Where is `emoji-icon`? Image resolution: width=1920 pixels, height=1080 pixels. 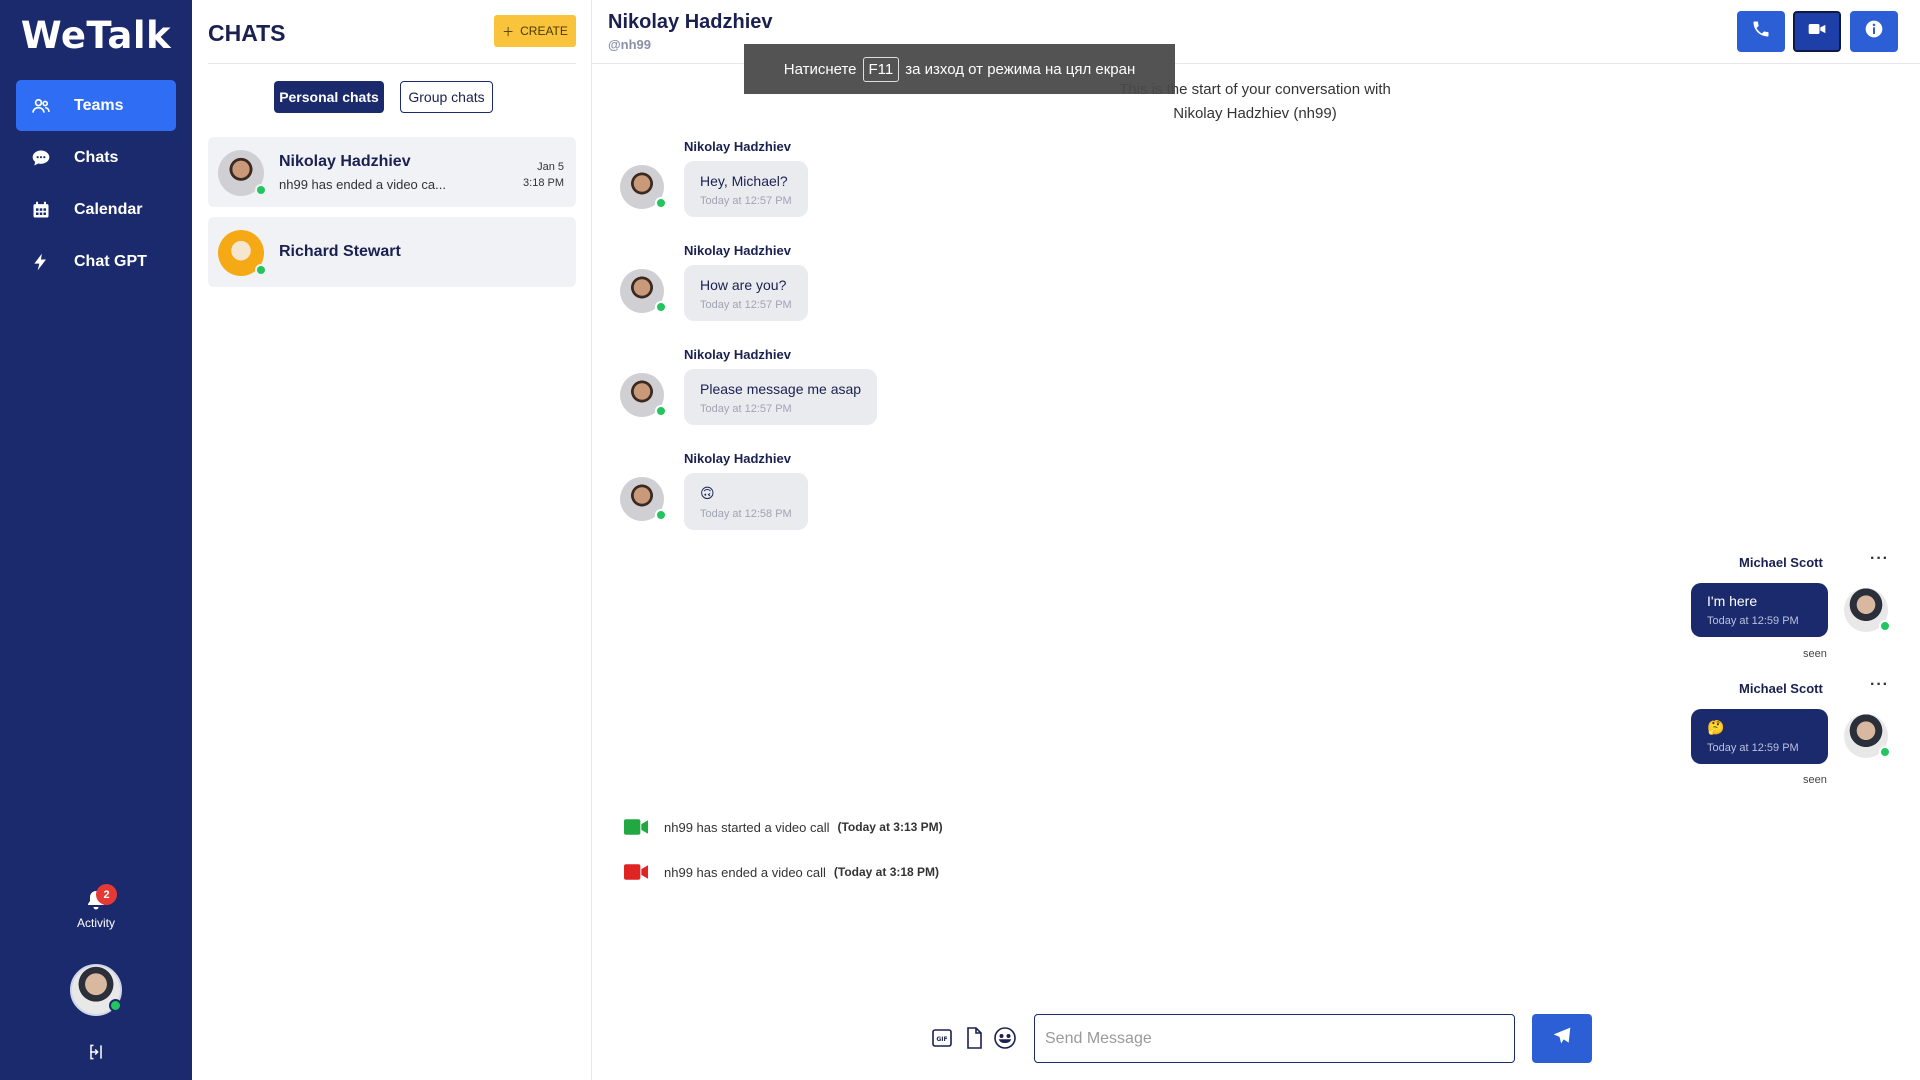 emoji-icon is located at coordinates (1005, 1038).